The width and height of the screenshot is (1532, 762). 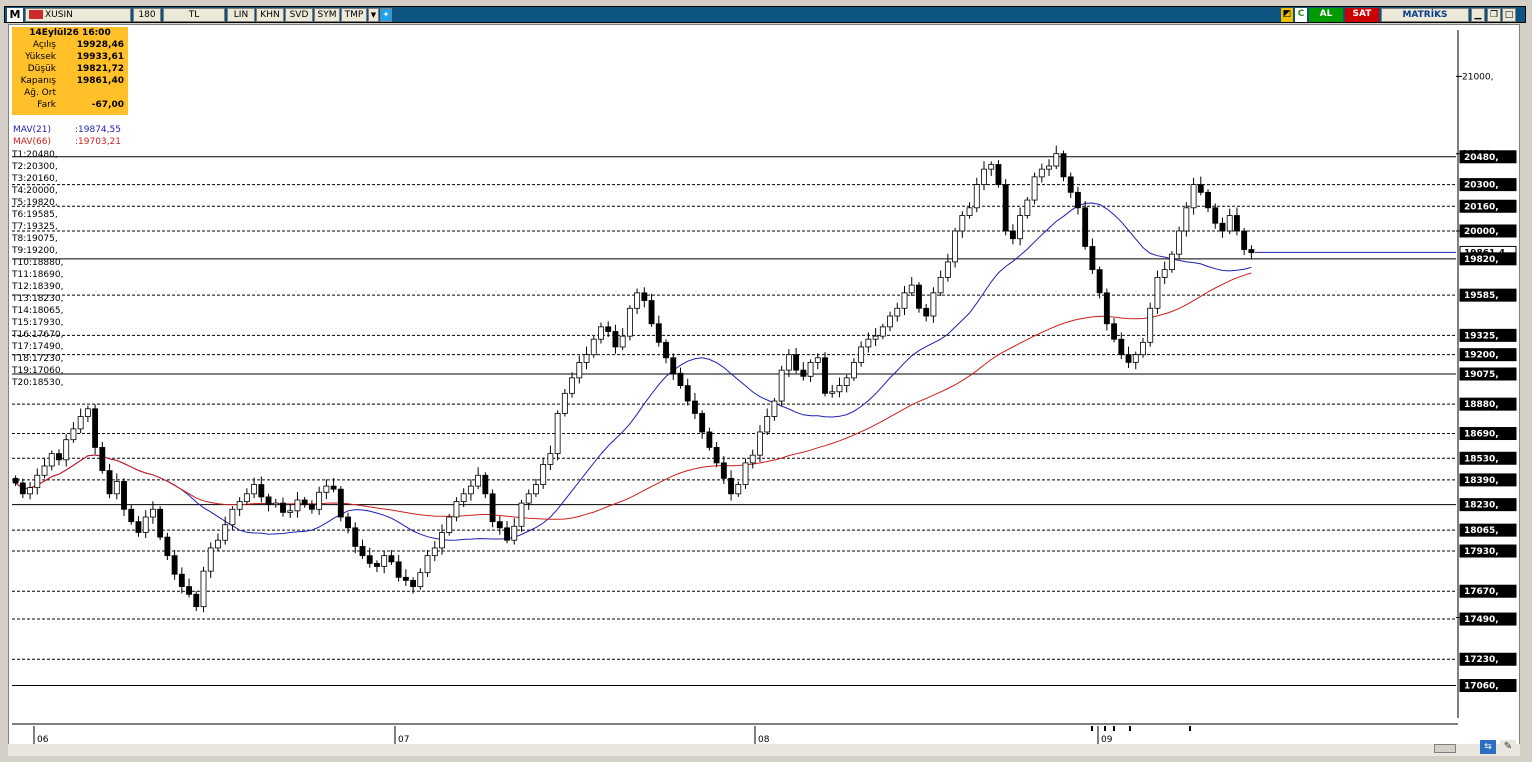 I want to click on scroll-right-button, so click(x=1463, y=748).